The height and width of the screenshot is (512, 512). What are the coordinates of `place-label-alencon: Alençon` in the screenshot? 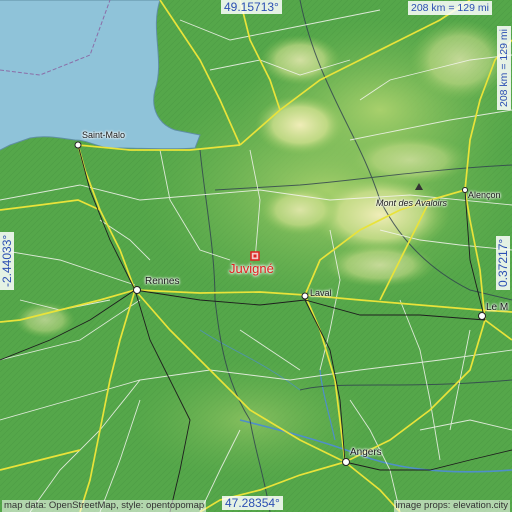 It's located at (484, 195).